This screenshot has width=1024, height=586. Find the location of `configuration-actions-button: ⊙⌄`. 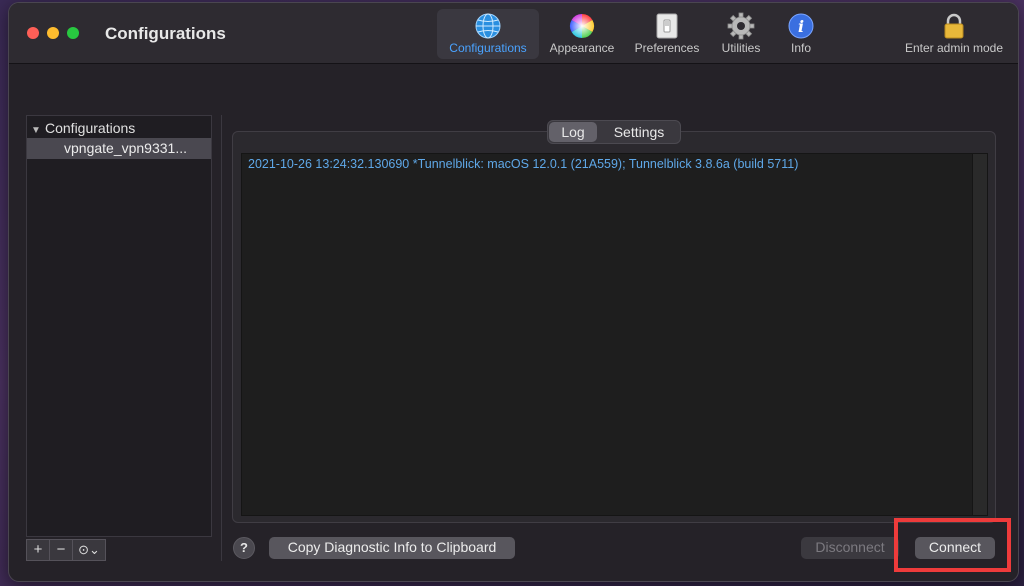

configuration-actions-button: ⊙⌄ is located at coordinates (89, 550).